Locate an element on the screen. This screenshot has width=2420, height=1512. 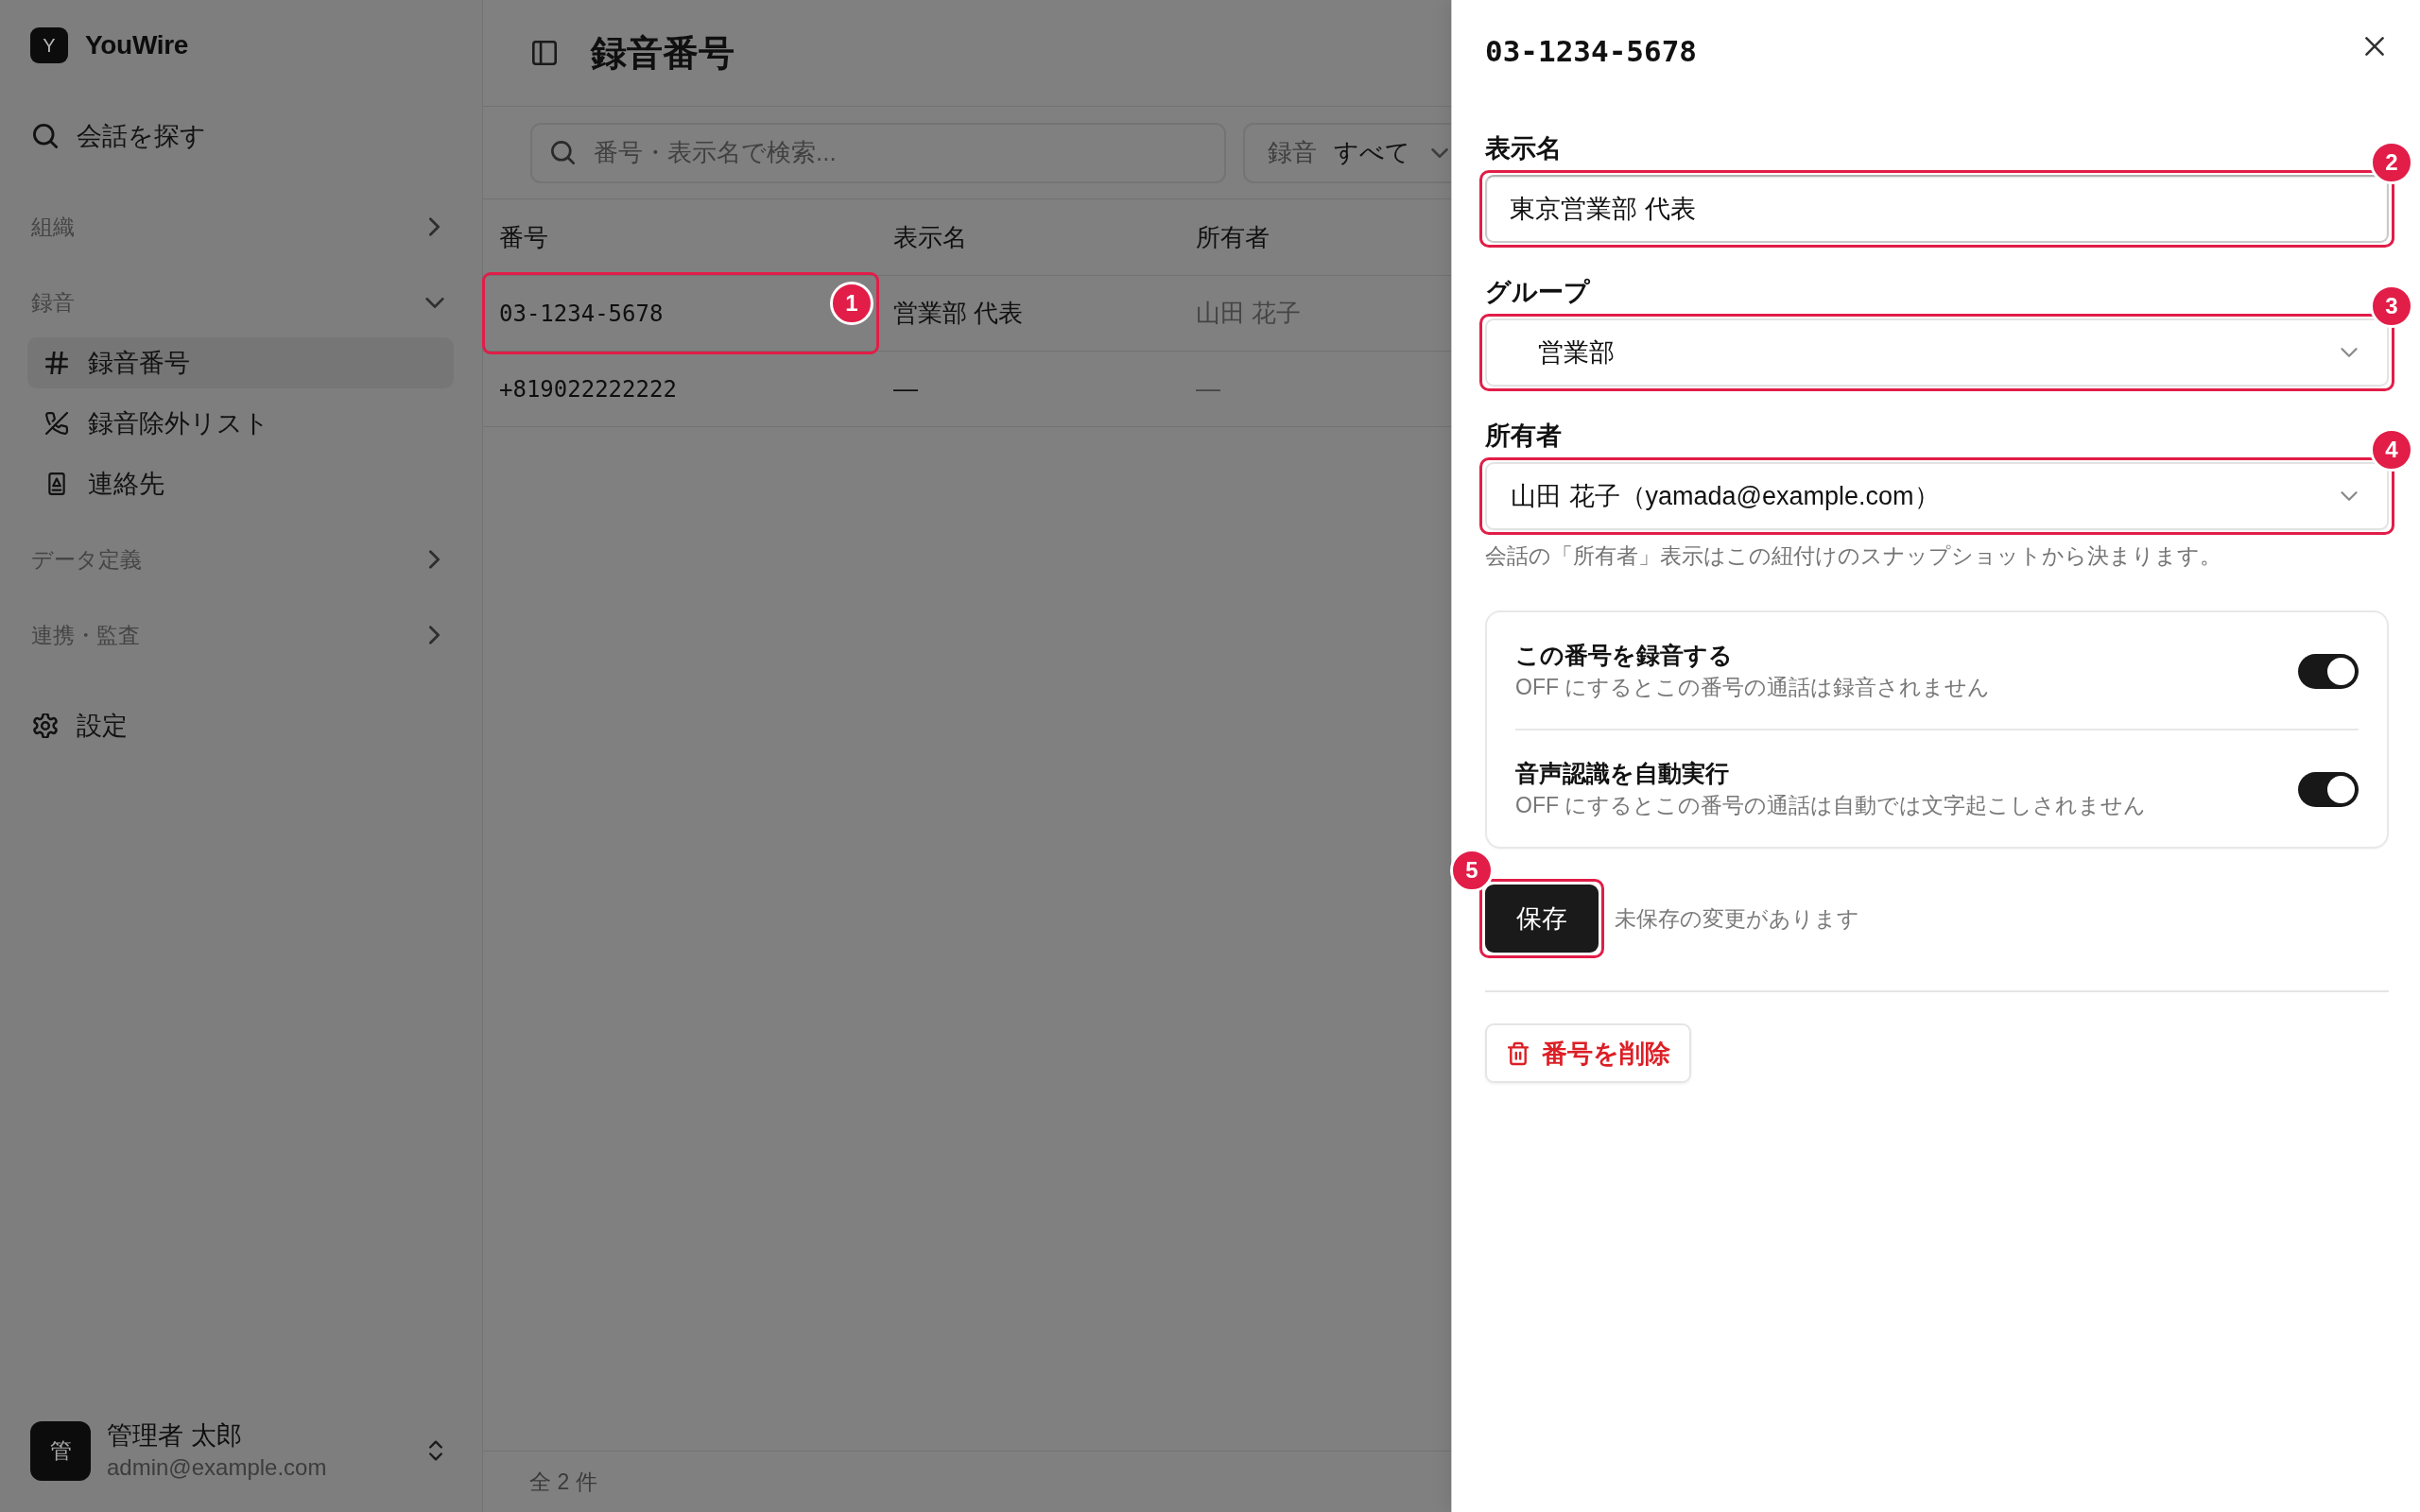
settings-link: 設定 is located at coordinates (237, 725).